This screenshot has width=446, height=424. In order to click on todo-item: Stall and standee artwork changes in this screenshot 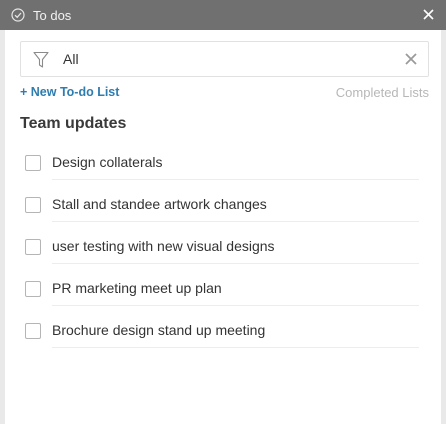, I will do `click(224, 213)`.